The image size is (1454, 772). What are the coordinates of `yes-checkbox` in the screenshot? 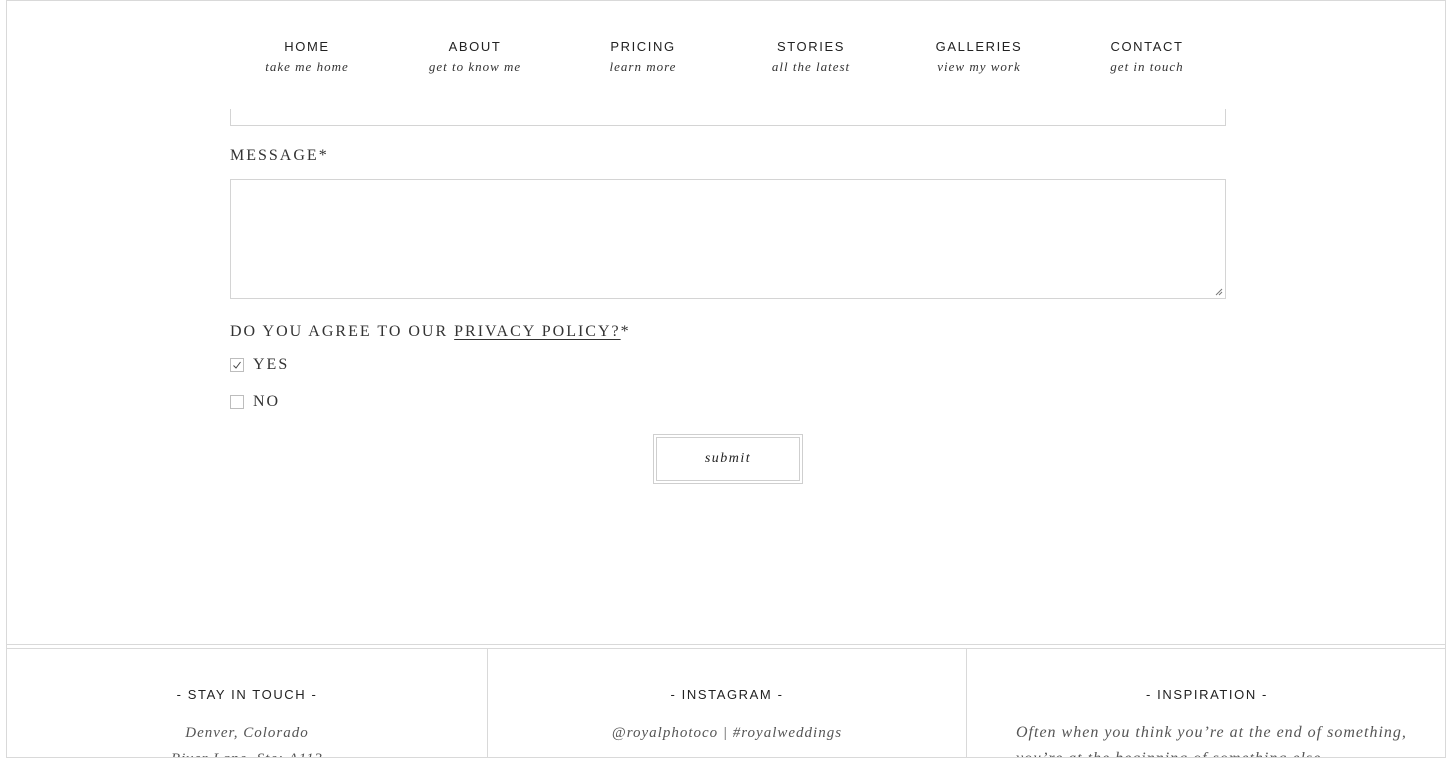 It's located at (237, 365).